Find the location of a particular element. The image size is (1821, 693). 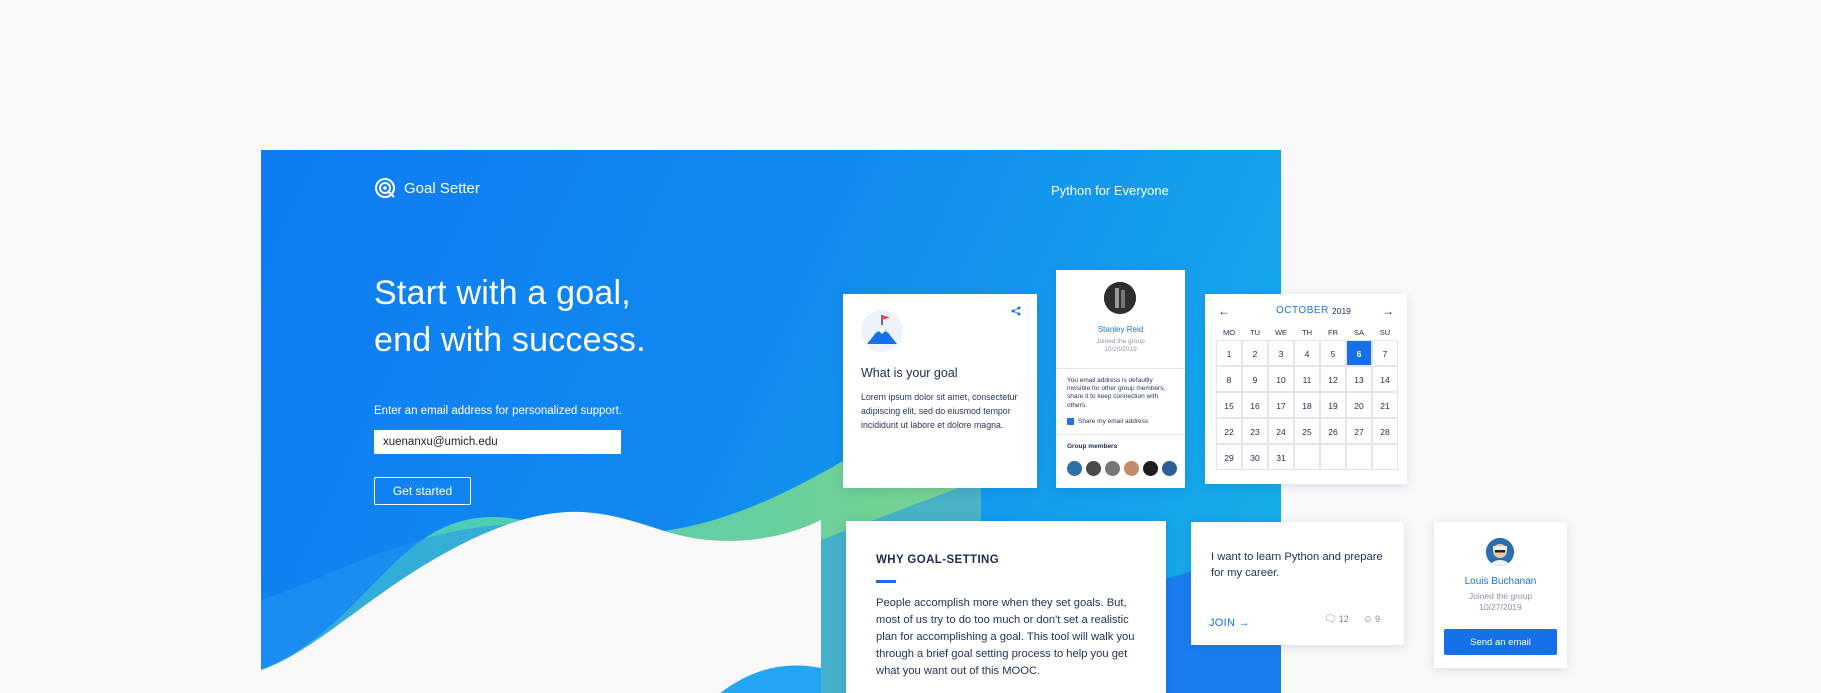

calendar-day: 18 is located at coordinates (1307, 405).